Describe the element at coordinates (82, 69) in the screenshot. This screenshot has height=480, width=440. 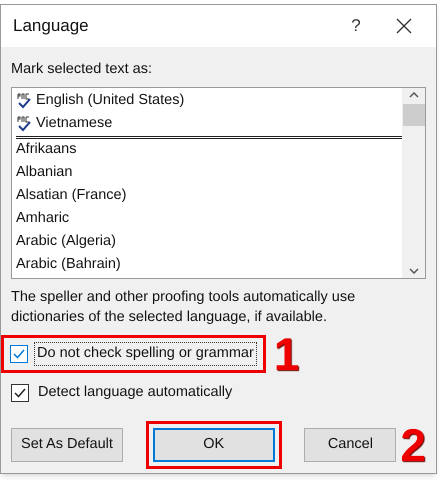
I see `list-label: Mark selected text as:` at that location.